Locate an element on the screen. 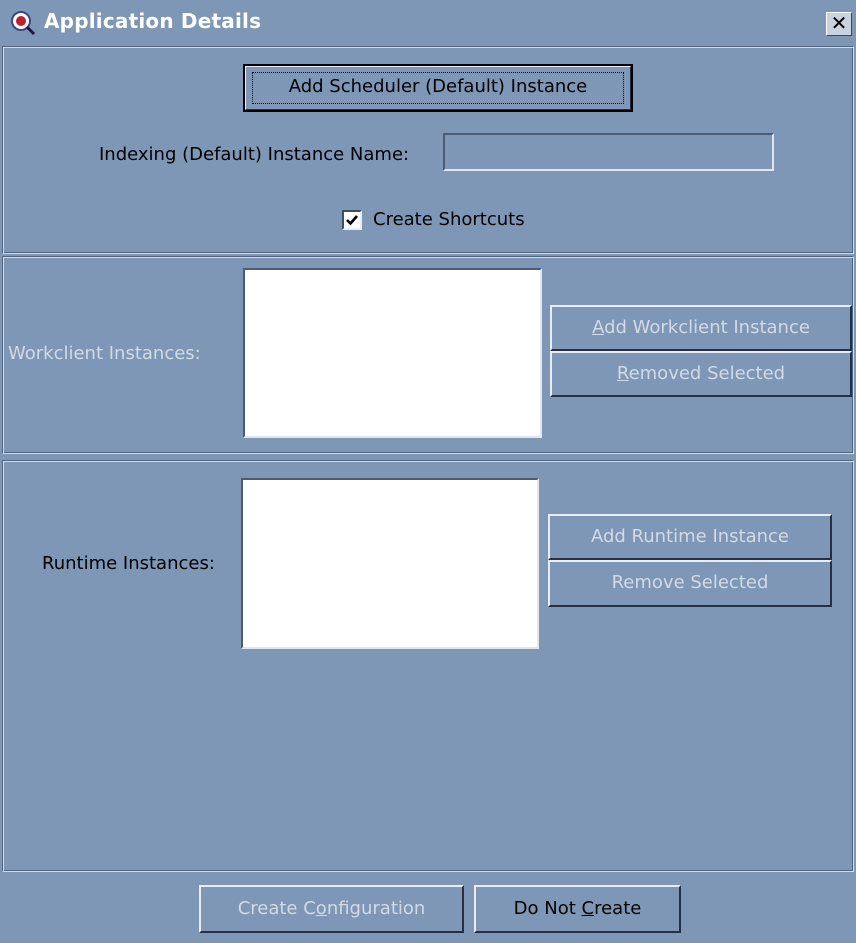  removed-selected-mnemonic: R is located at coordinates (622, 373).